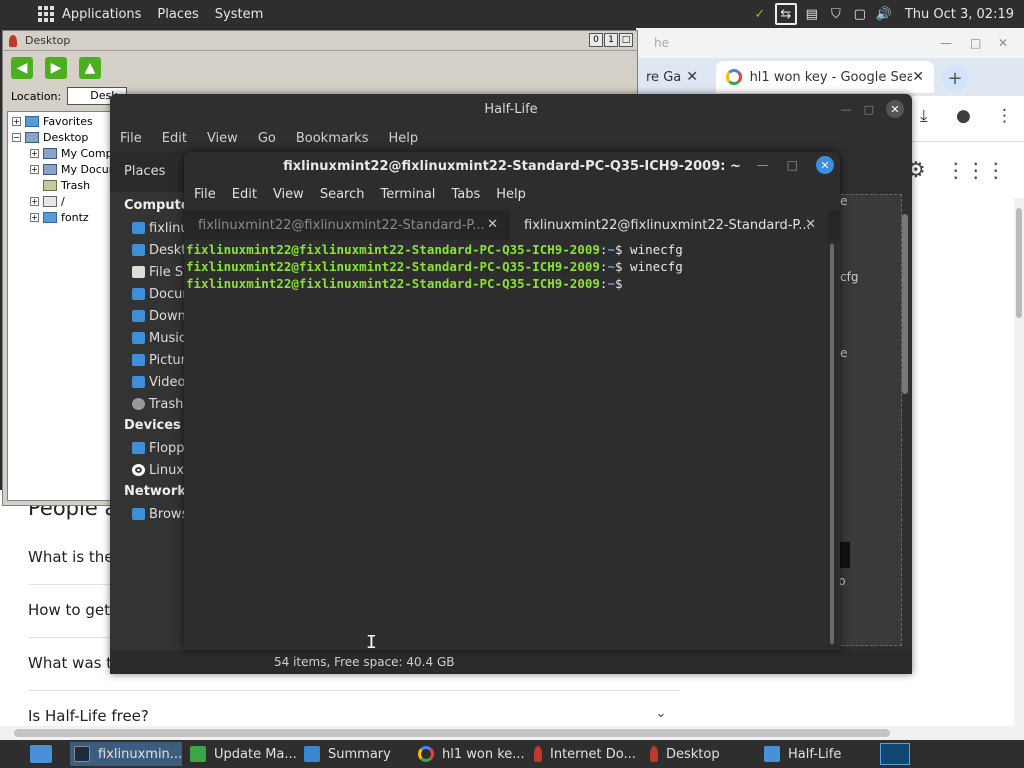 The width and height of the screenshot is (1024, 768). What do you see at coordinates (162, 294) in the screenshot?
I see `sidebar-item-documents: Docum` at bounding box center [162, 294].